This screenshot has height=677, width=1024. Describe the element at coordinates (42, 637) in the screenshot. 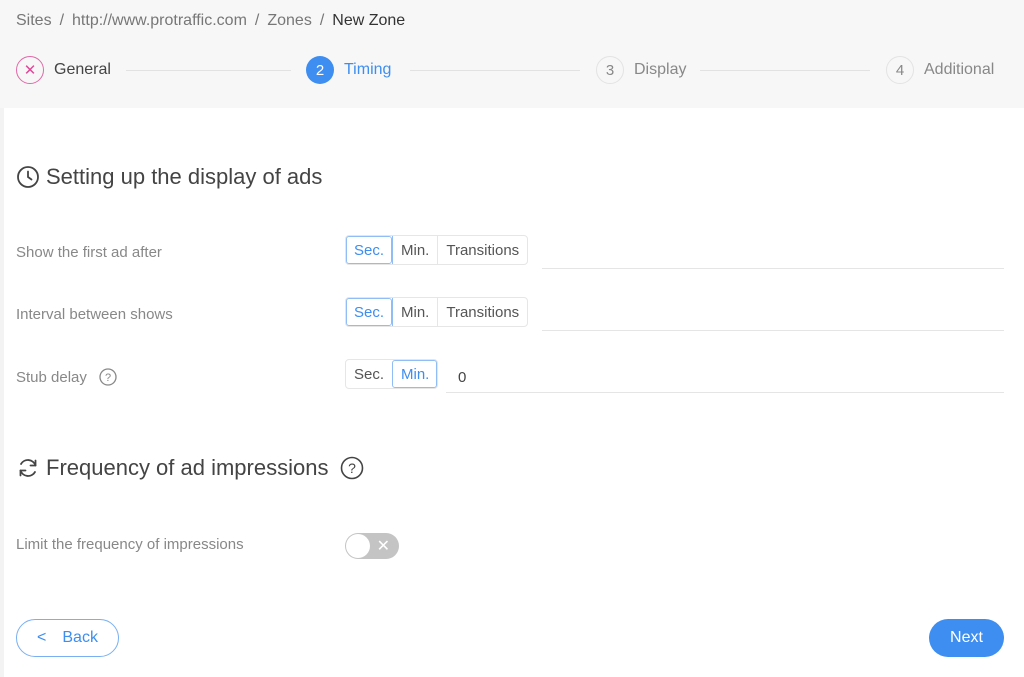

I see `chevron-left-icon: <` at that location.